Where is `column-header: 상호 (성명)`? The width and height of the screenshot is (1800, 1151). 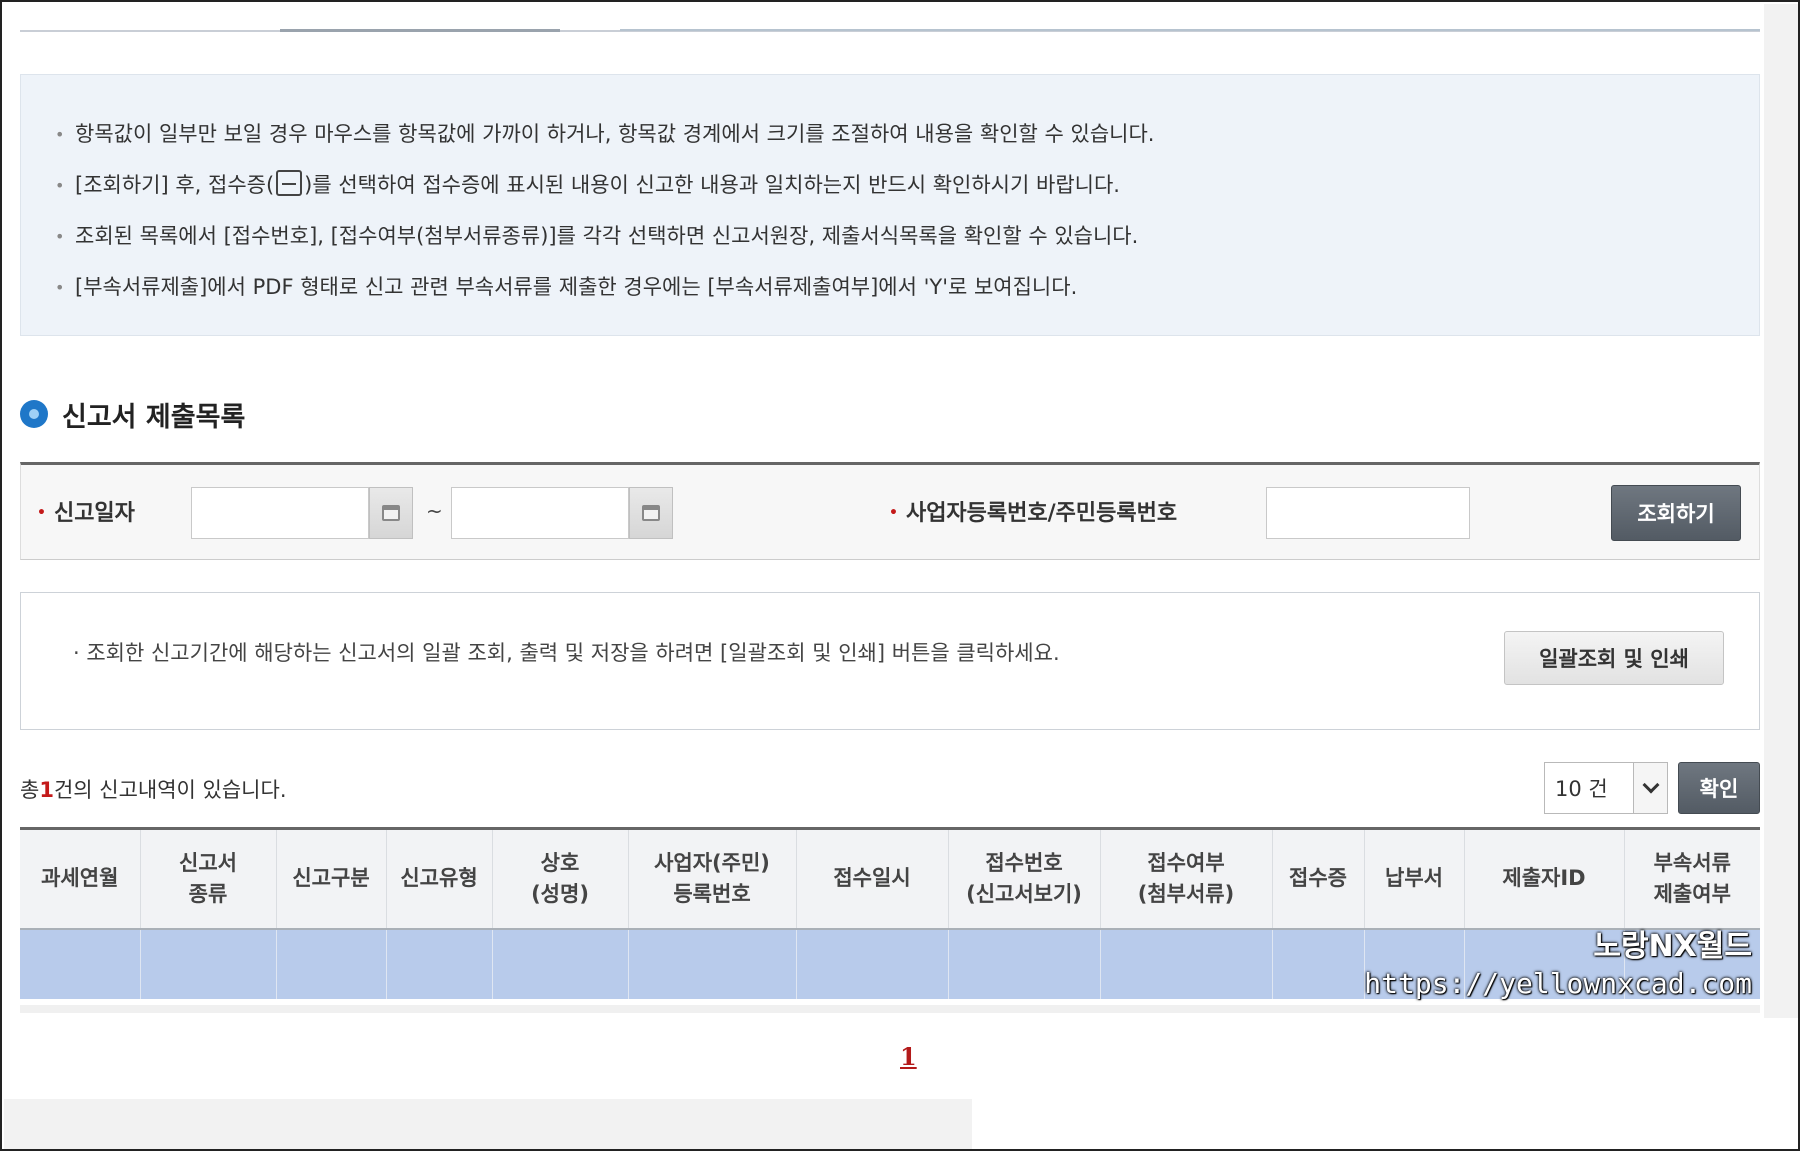 column-header: 상호 (성명) is located at coordinates (560, 879).